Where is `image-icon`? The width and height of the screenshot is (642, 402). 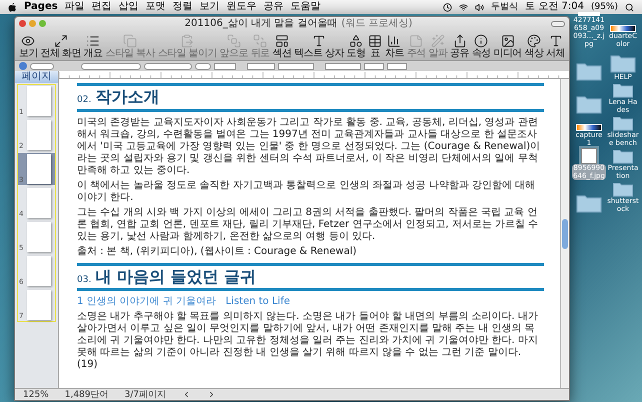 image-icon is located at coordinates (507, 41).